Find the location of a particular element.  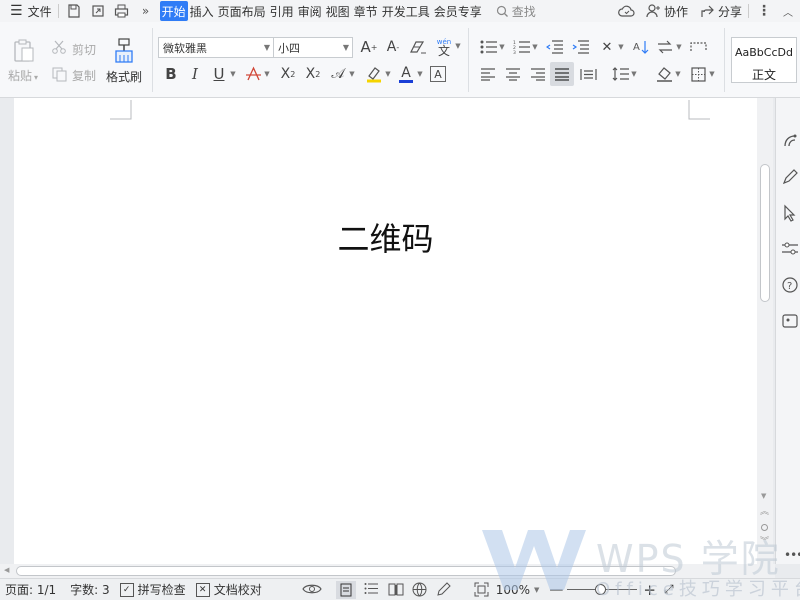

phonetic-guide-icon: wén 文 is located at coordinates (444, 47).